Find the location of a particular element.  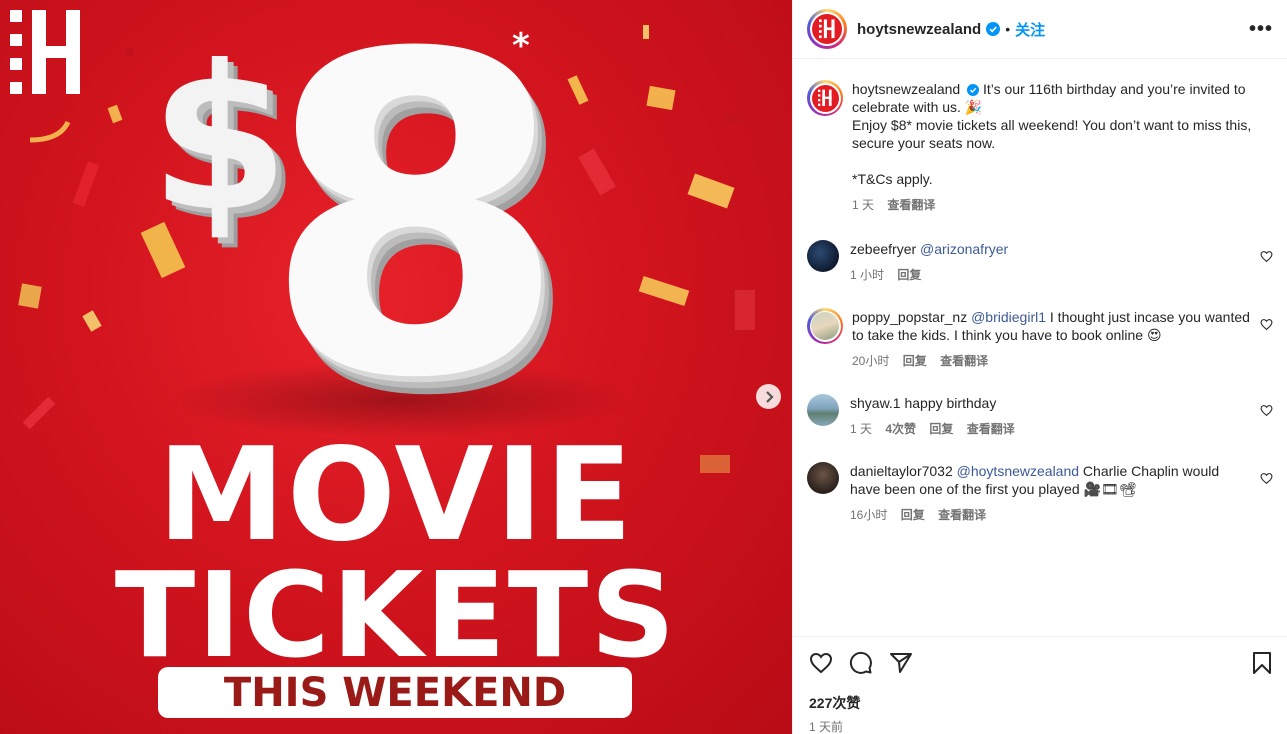

post-timestamp: 1 天前 is located at coordinates (826, 727).